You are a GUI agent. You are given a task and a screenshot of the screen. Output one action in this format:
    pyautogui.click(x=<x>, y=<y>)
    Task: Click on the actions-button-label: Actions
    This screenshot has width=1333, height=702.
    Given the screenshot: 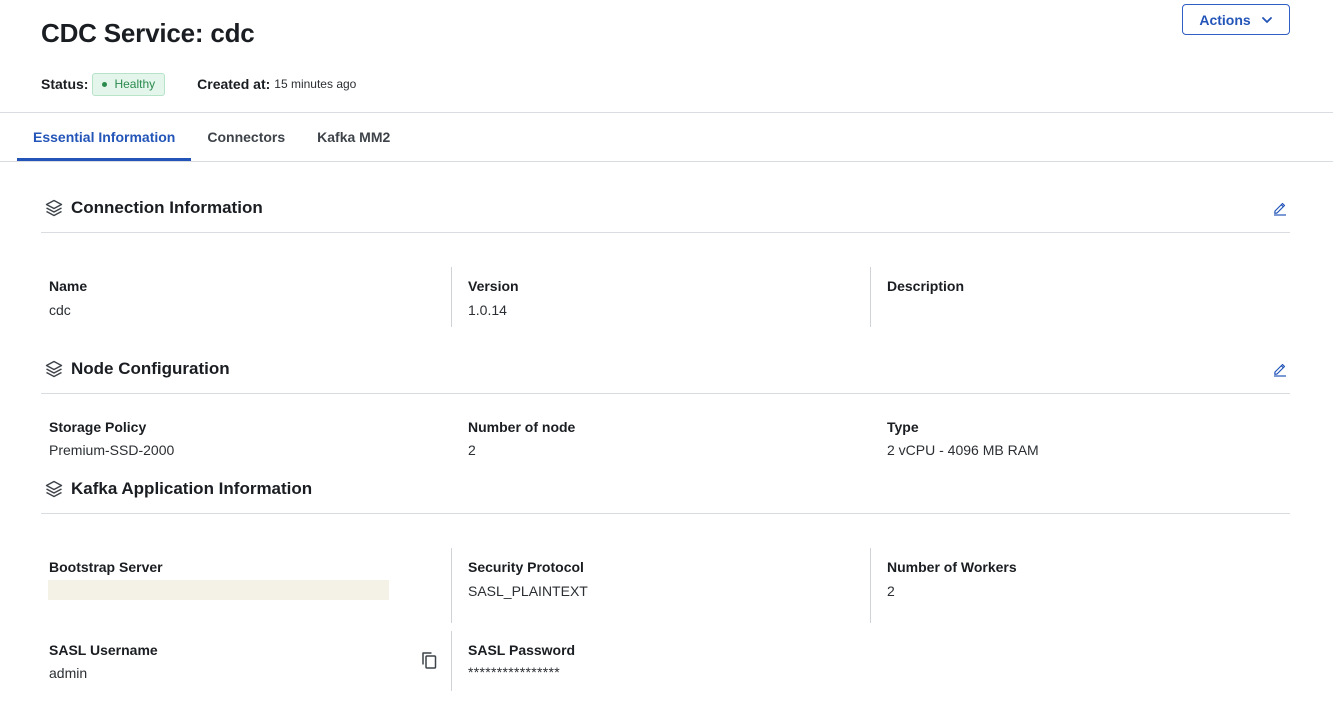 What is the action you would take?
    pyautogui.click(x=1225, y=19)
    